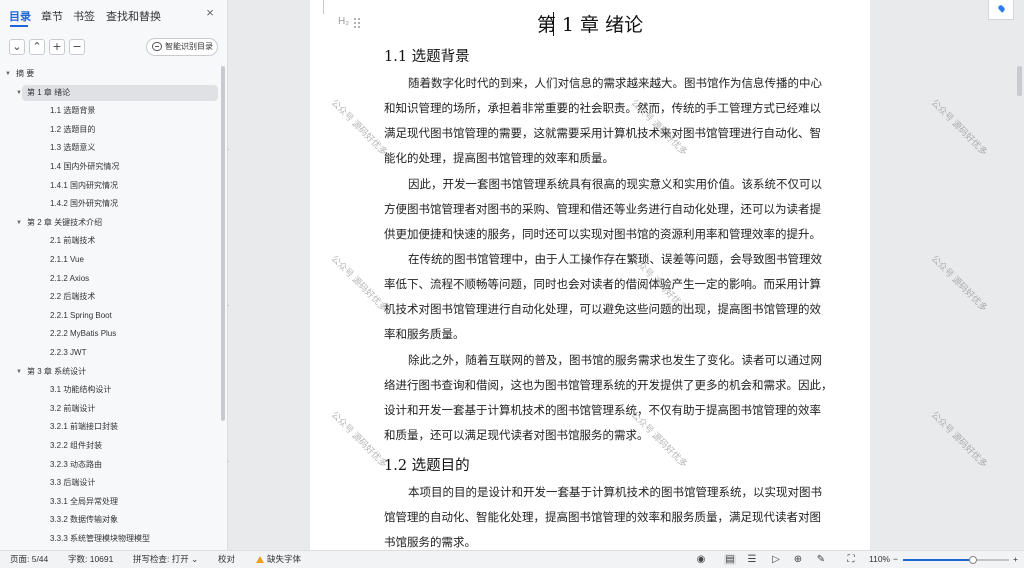  What do you see at coordinates (553, 24) in the screenshot?
I see `text-cursor` at bounding box center [553, 24].